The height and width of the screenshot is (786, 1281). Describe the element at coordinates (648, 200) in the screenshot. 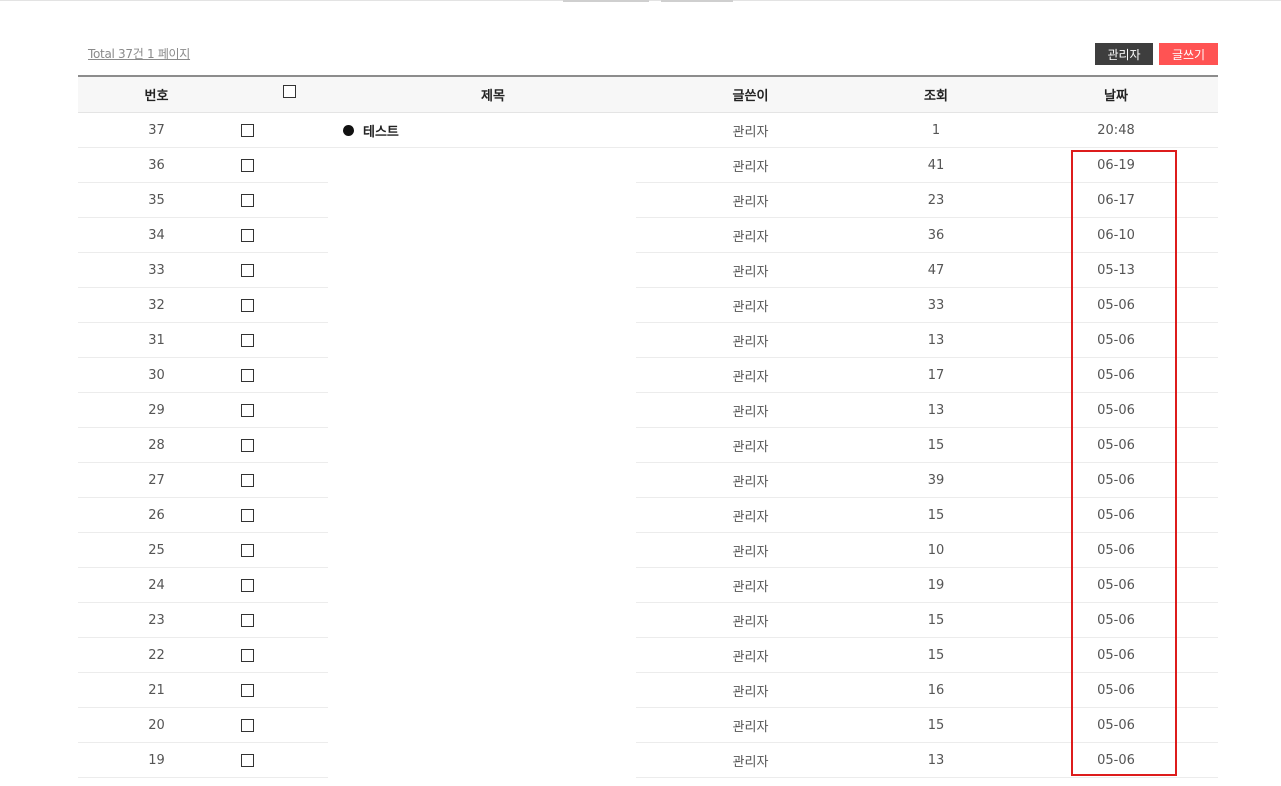

I see `table-row: 35 관리자 23 06-17` at that location.